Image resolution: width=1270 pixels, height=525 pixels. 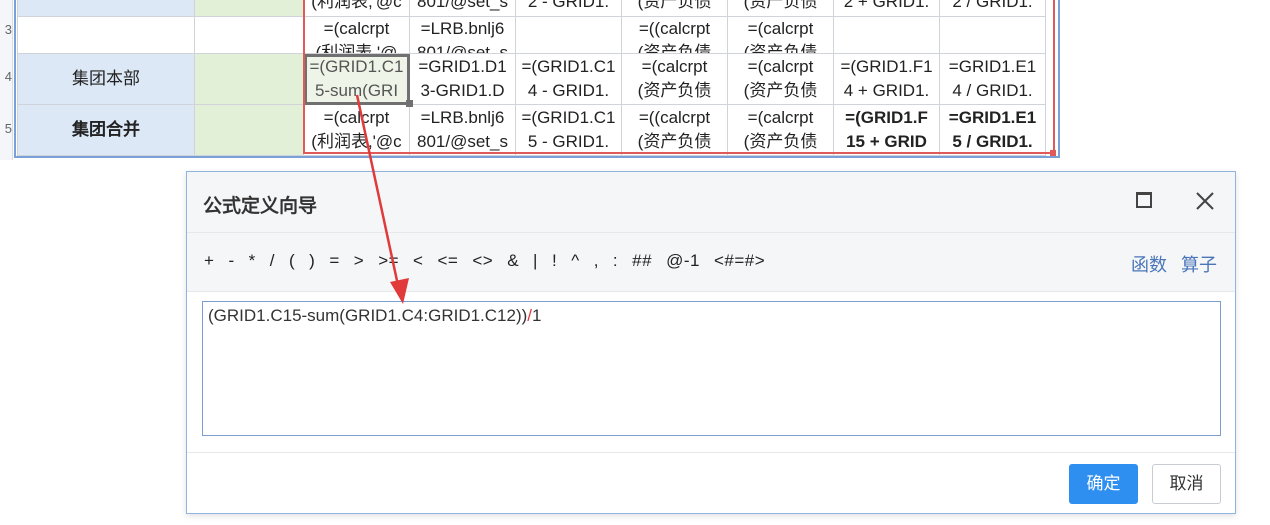 What do you see at coordinates (6, 129) in the screenshot?
I see `row-header: 5` at bounding box center [6, 129].